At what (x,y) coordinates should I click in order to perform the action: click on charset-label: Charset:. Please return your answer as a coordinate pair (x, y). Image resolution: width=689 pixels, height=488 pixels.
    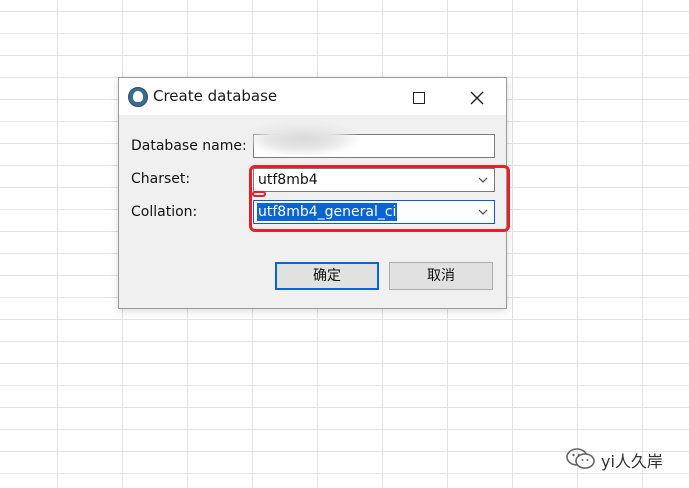
    Looking at the image, I should click on (161, 179).